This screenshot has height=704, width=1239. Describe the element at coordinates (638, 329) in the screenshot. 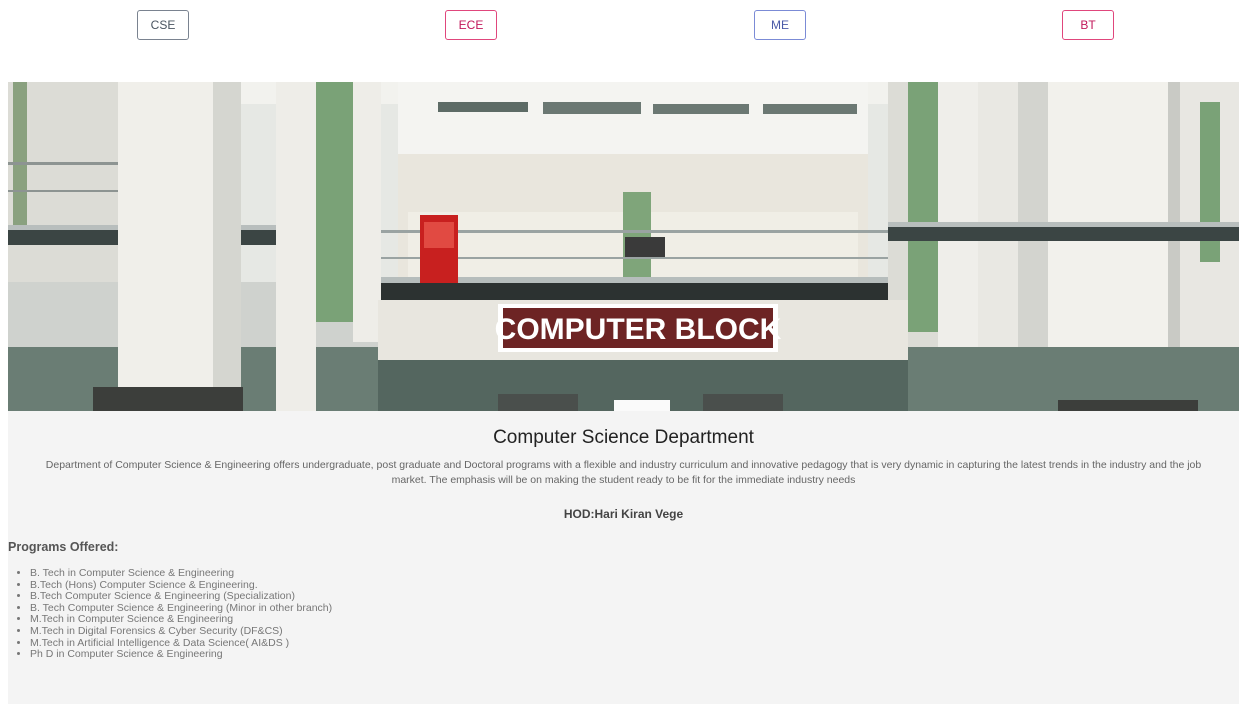

I see `computer-block-sign: COMPUTER BLOCK` at that location.